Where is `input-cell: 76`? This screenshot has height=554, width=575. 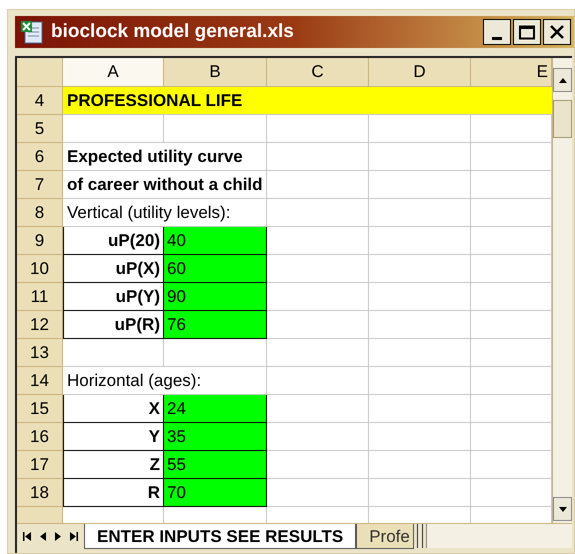
input-cell: 76 is located at coordinates (215, 325).